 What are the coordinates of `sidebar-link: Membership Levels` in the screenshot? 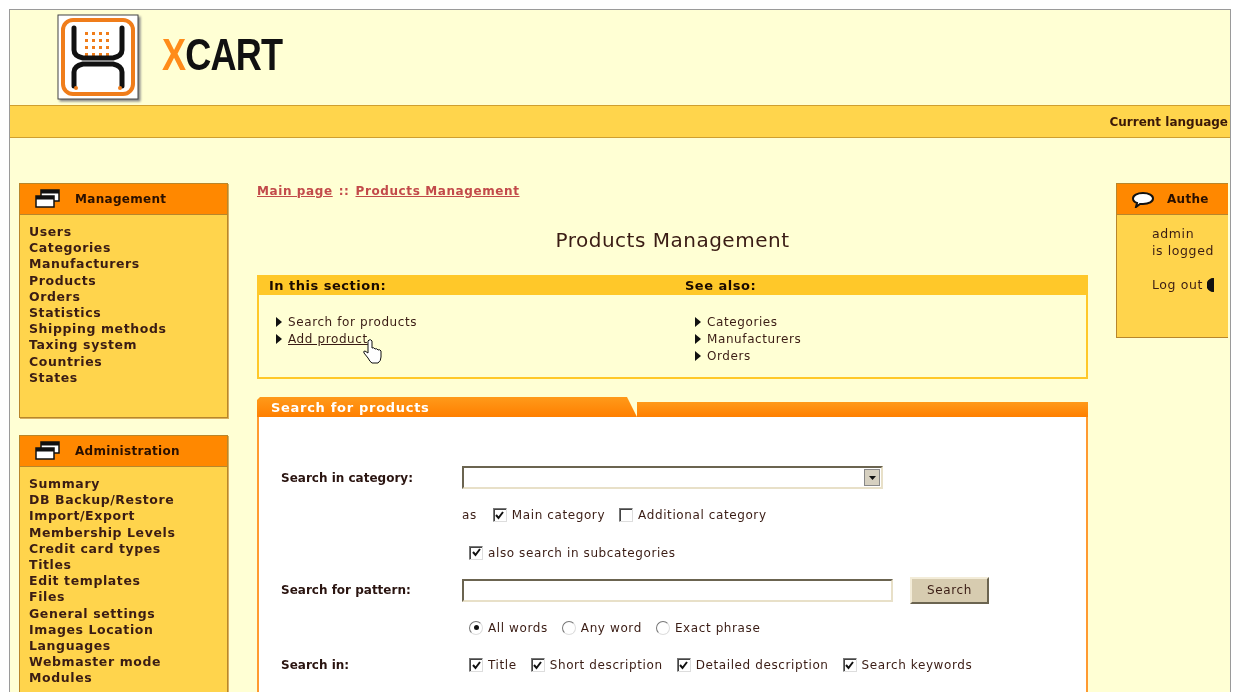 It's located at (102, 532).